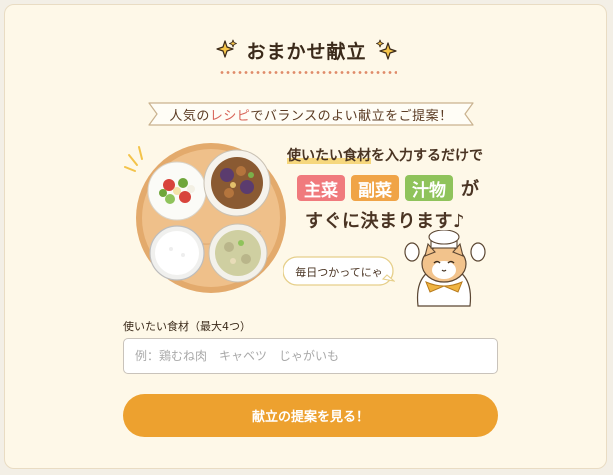  What do you see at coordinates (429, 188) in the screenshot?
I see `soup-badge: 汁物` at bounding box center [429, 188].